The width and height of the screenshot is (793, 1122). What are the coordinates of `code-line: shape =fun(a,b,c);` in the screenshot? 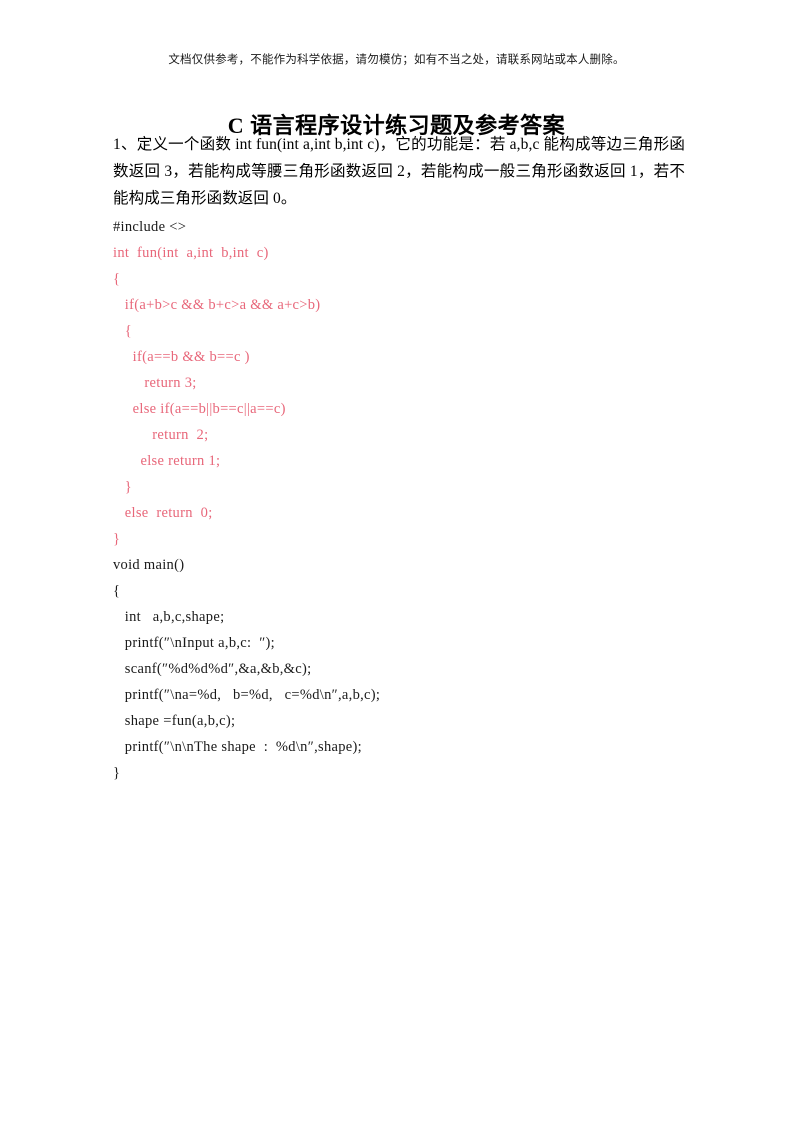 It's located at (174, 721).